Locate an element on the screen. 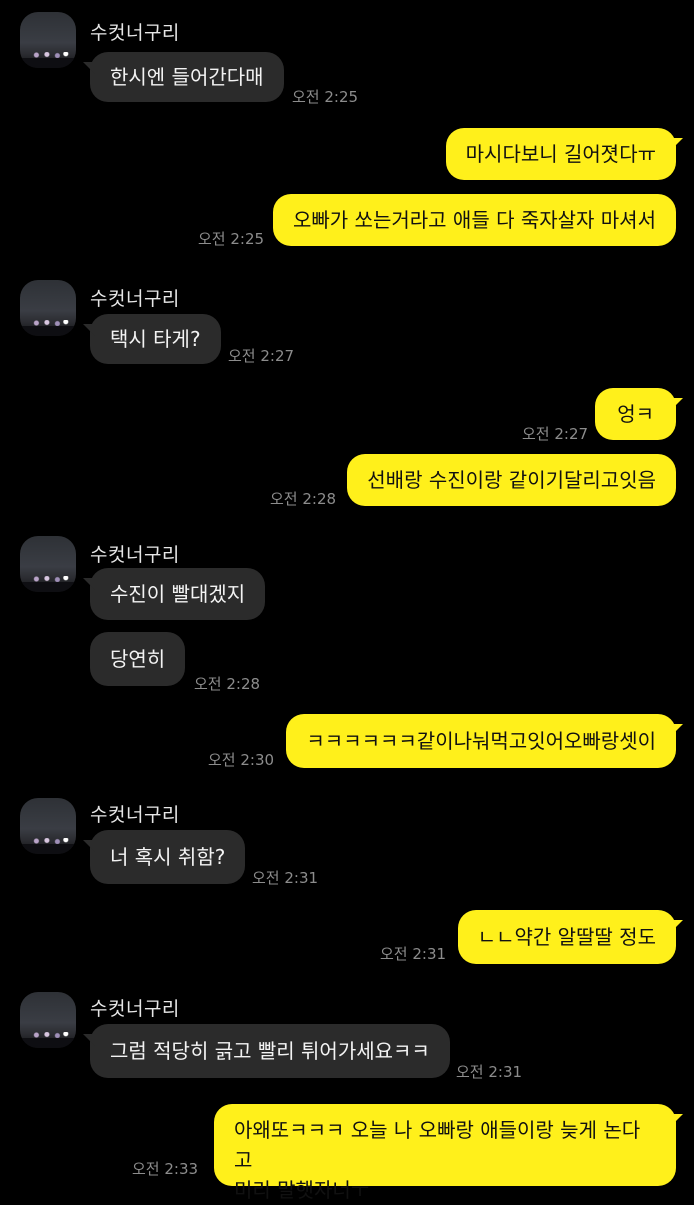 The height and width of the screenshot is (1205, 694). message-bubble-sent: 마시다보니 길어졋다ㅠ is located at coordinates (564, 154).